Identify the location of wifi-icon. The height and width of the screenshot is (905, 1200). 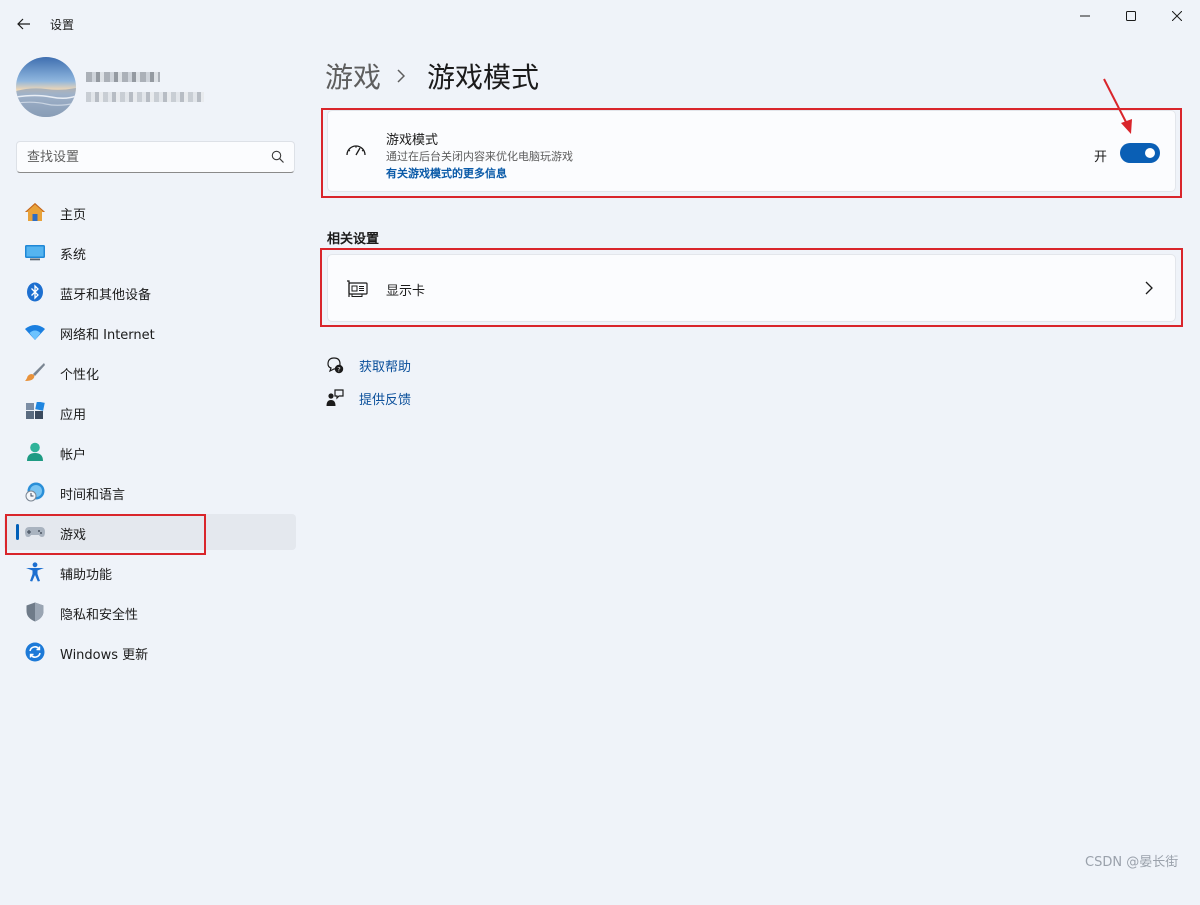
(35, 332).